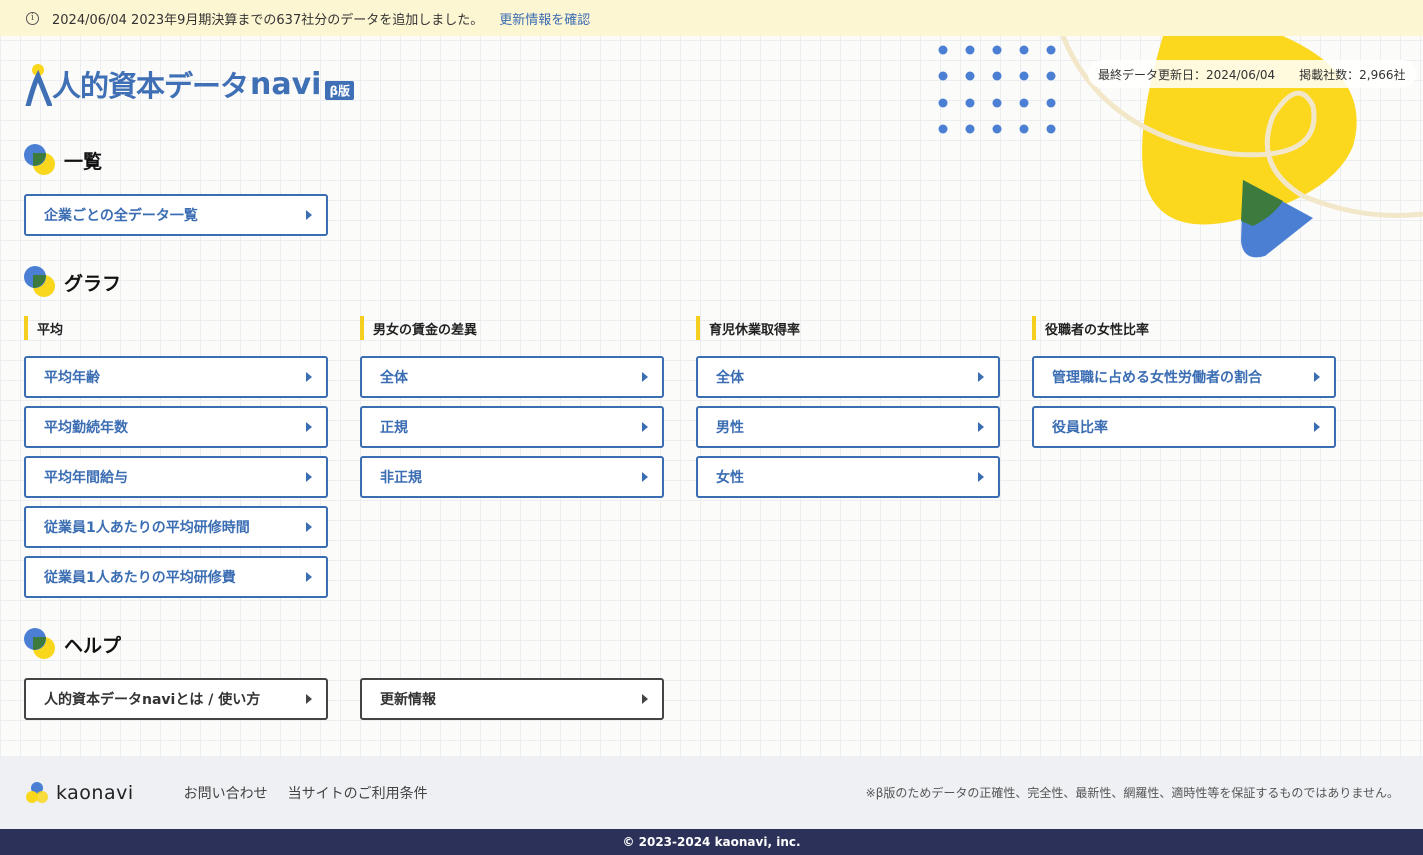  I want to click on female-managers-ratio-button: 管理職に占める女性労働者の割合, so click(1184, 377).